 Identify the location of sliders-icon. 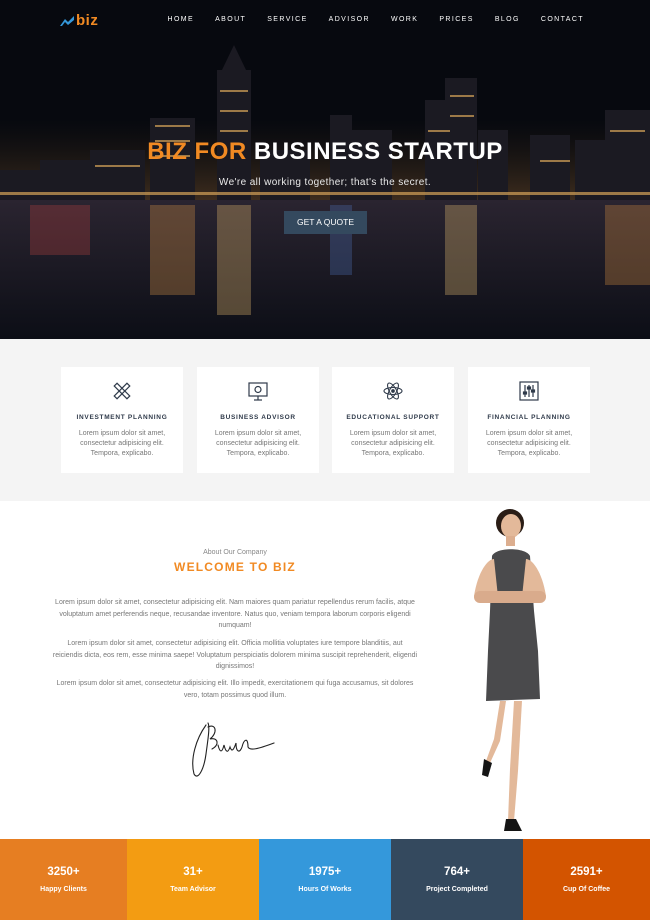
(529, 391).